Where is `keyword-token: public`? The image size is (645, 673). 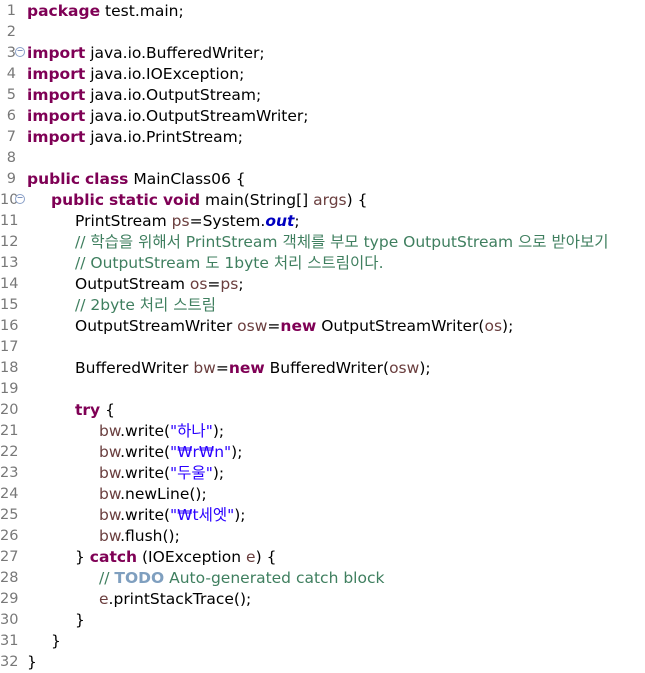 keyword-token: public is located at coordinates (54, 179).